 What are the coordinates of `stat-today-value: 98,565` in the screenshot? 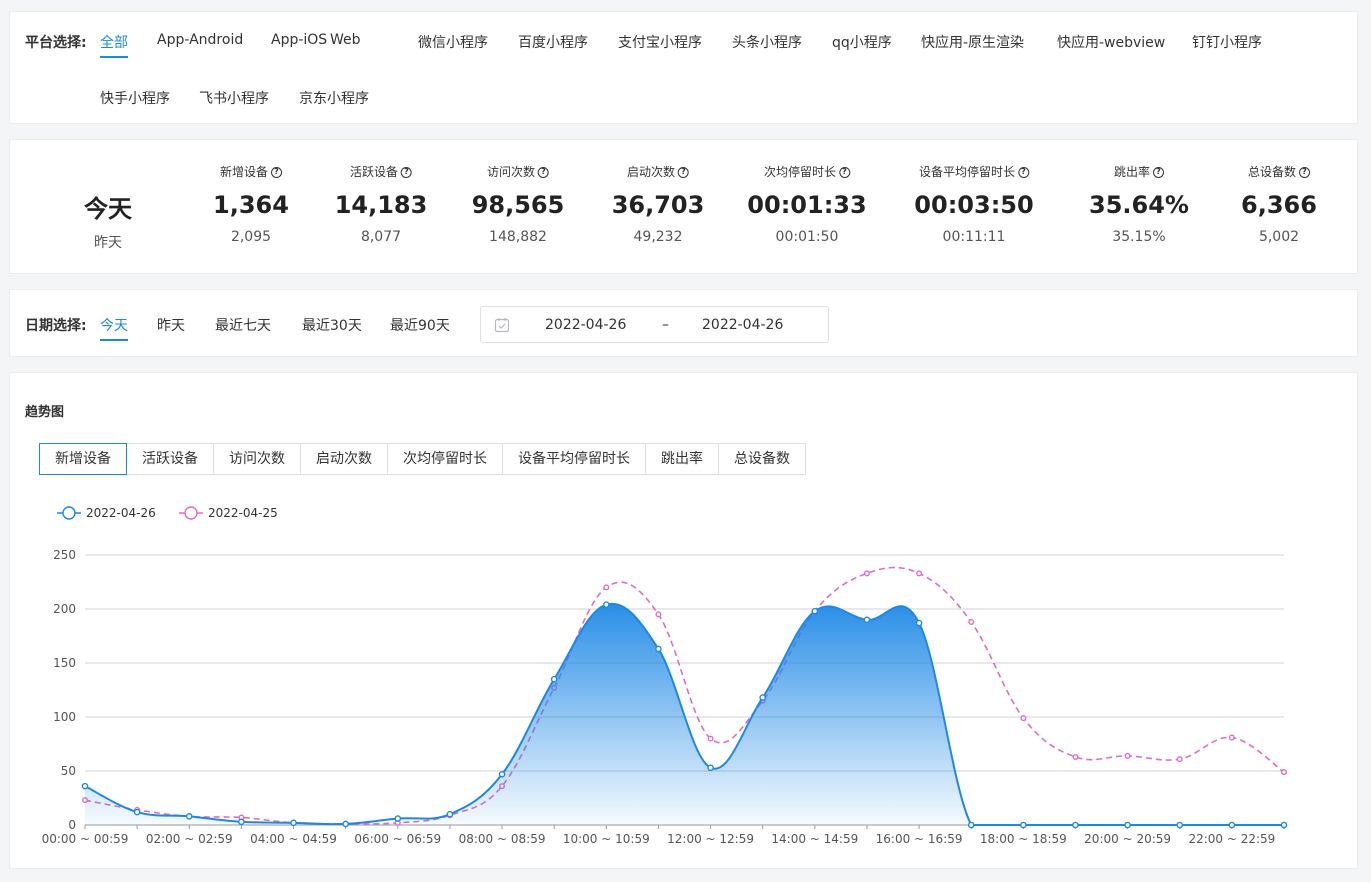 It's located at (518, 205).